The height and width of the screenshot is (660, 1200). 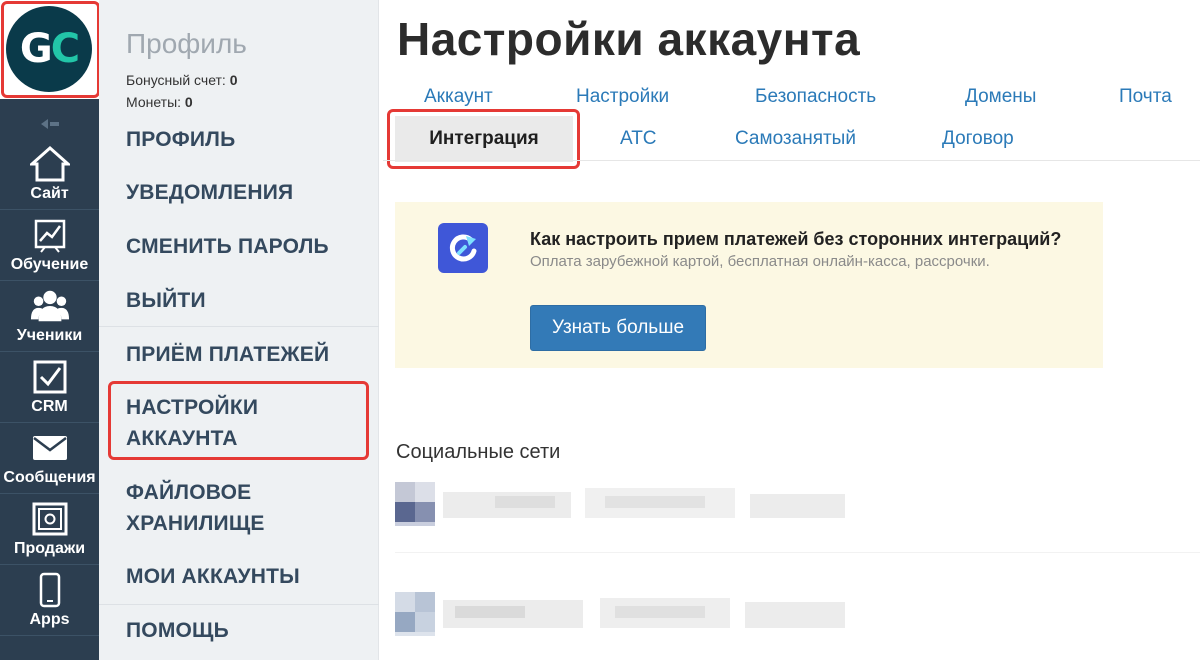 I want to click on tab-self-employed: Самозанятый, so click(x=795, y=139).